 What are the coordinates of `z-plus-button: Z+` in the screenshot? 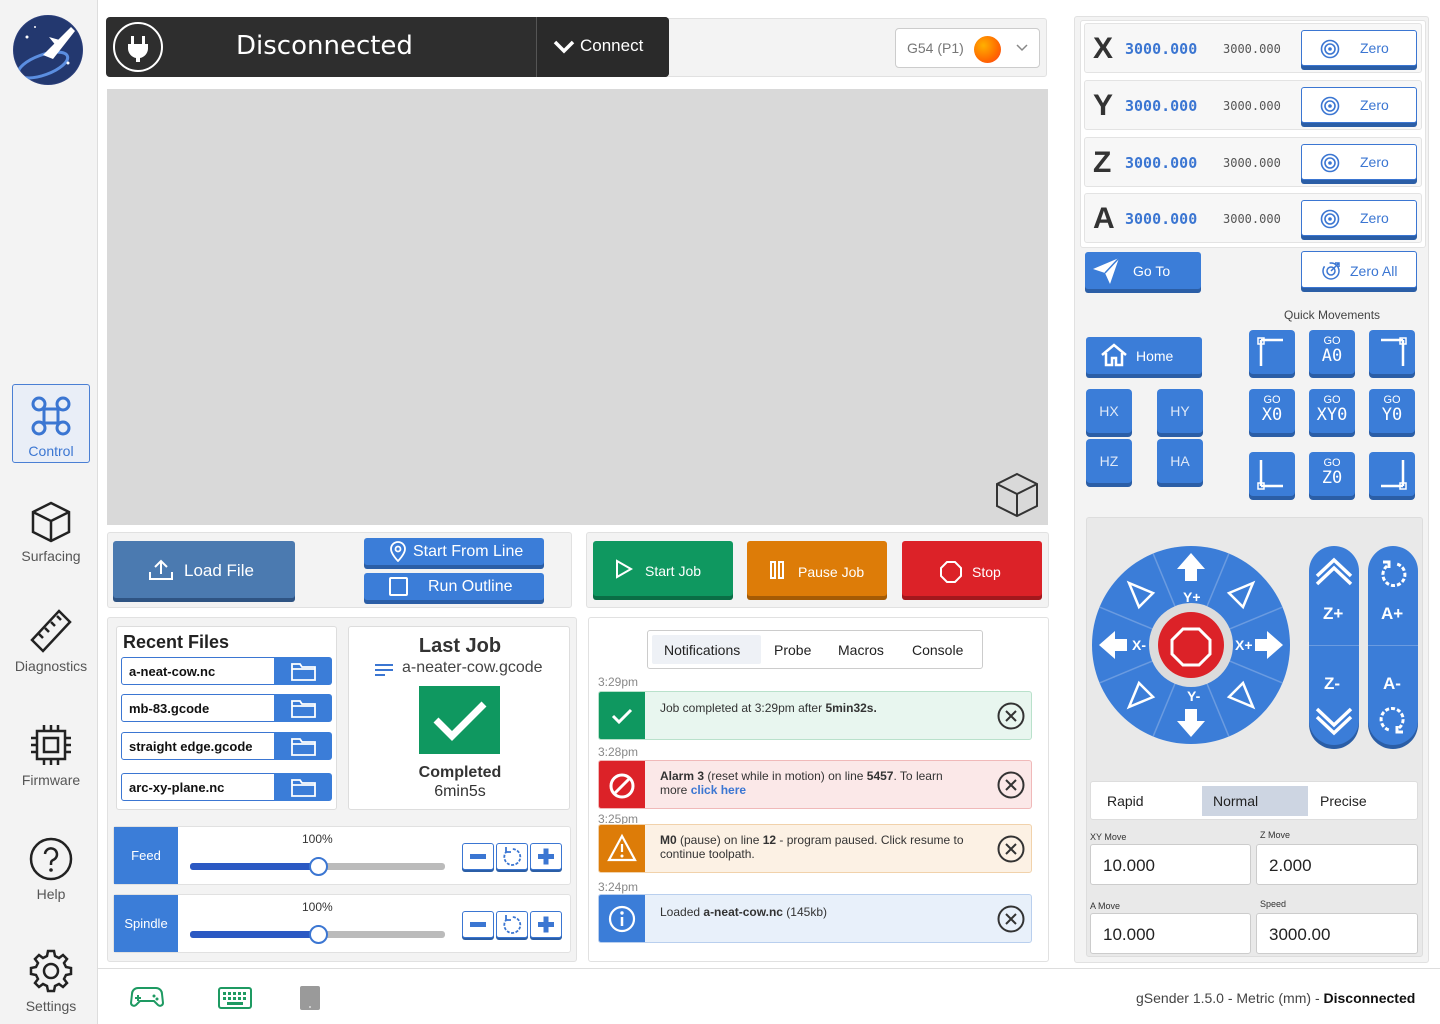 It's located at (1333, 614).